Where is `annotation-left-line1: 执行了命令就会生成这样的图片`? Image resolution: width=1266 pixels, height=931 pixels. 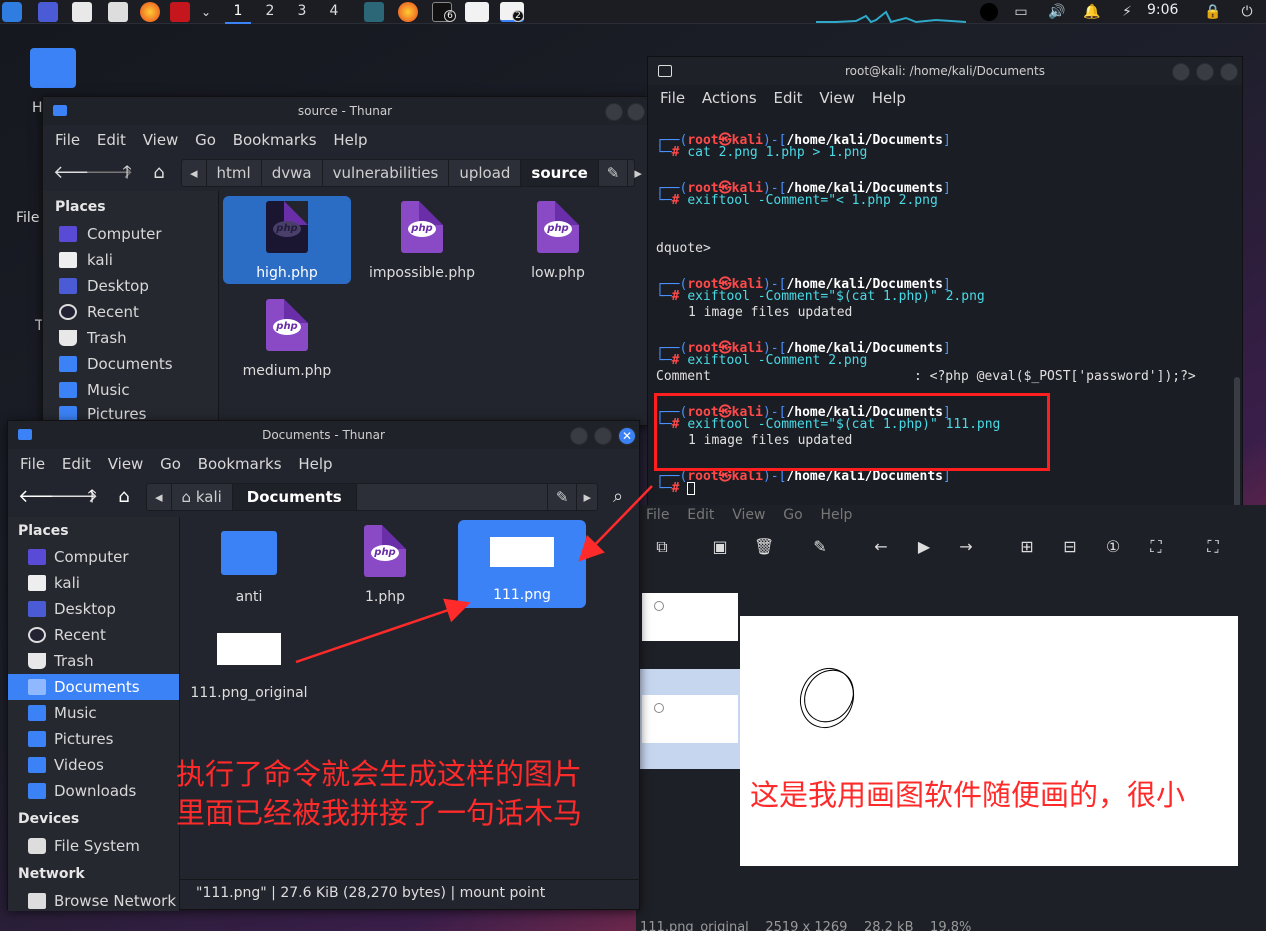 annotation-left-line1: 执行了命令就会生成这样的图片 is located at coordinates (379, 774).